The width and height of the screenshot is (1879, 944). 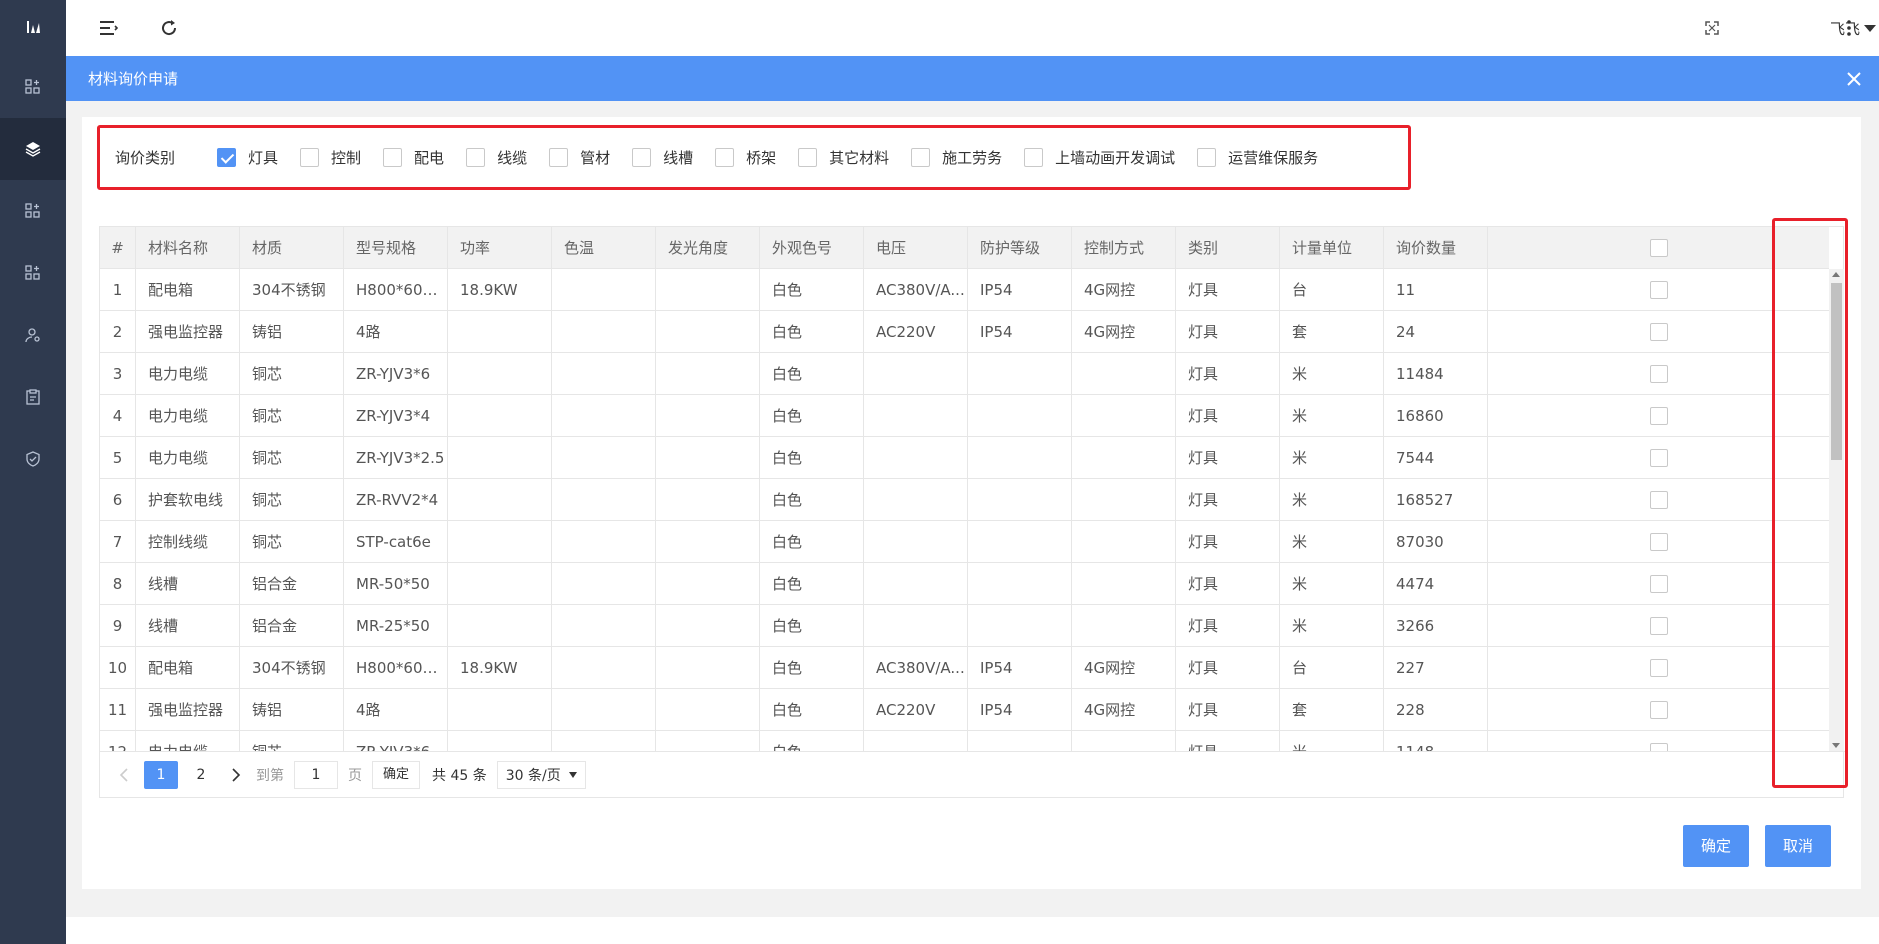 I want to click on category-option: 施工劳务, so click(x=956, y=157).